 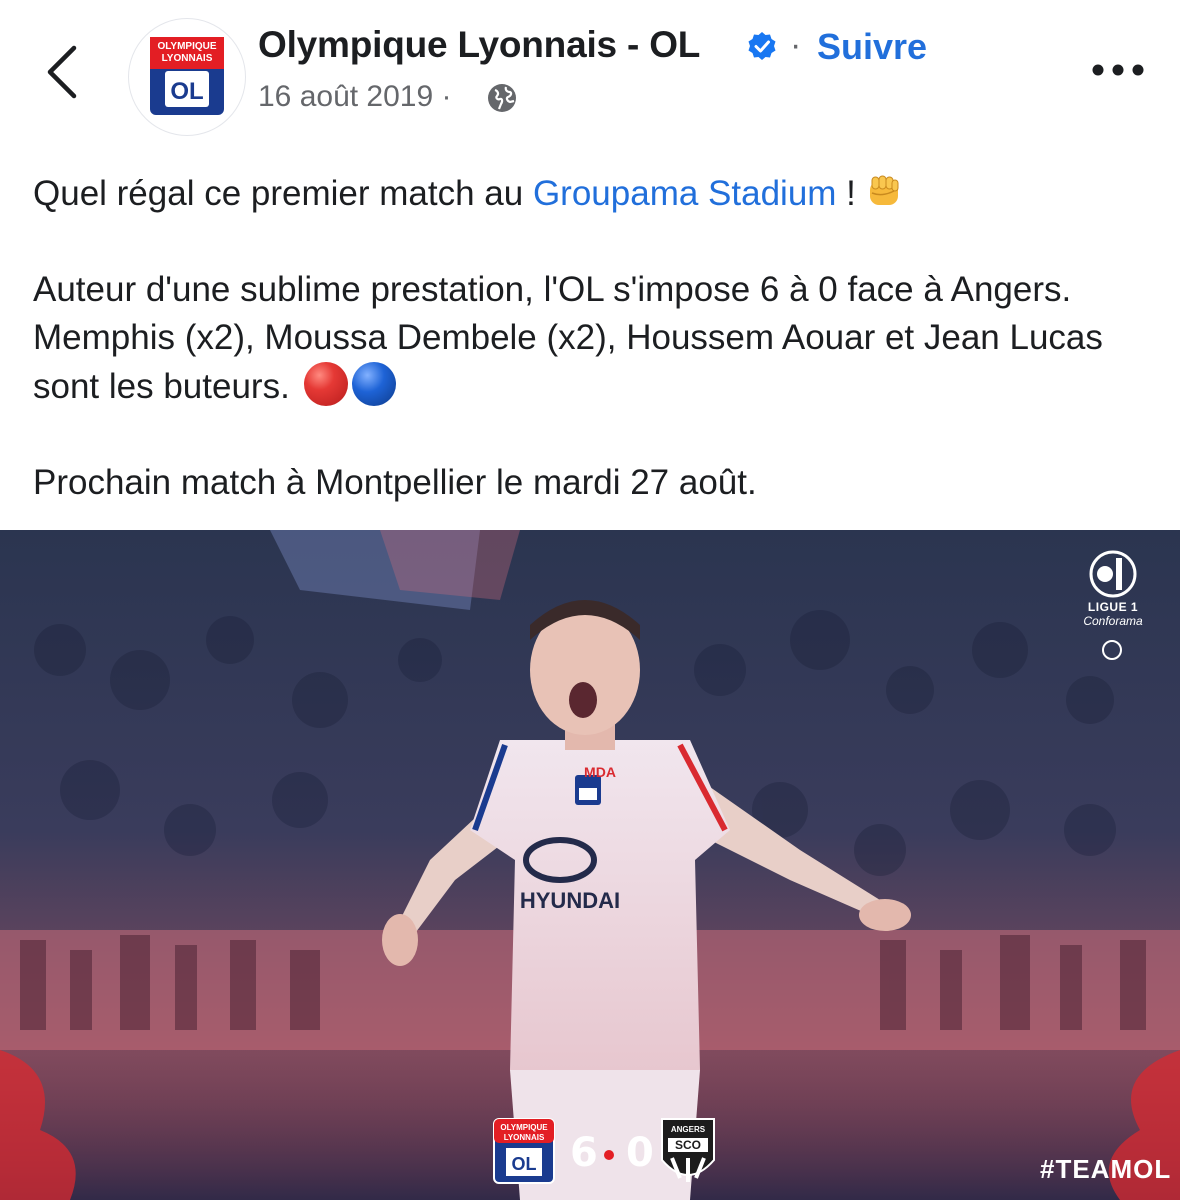 I want to click on post-line-1-text: Quel régal ce premier match au, so click(x=283, y=193).